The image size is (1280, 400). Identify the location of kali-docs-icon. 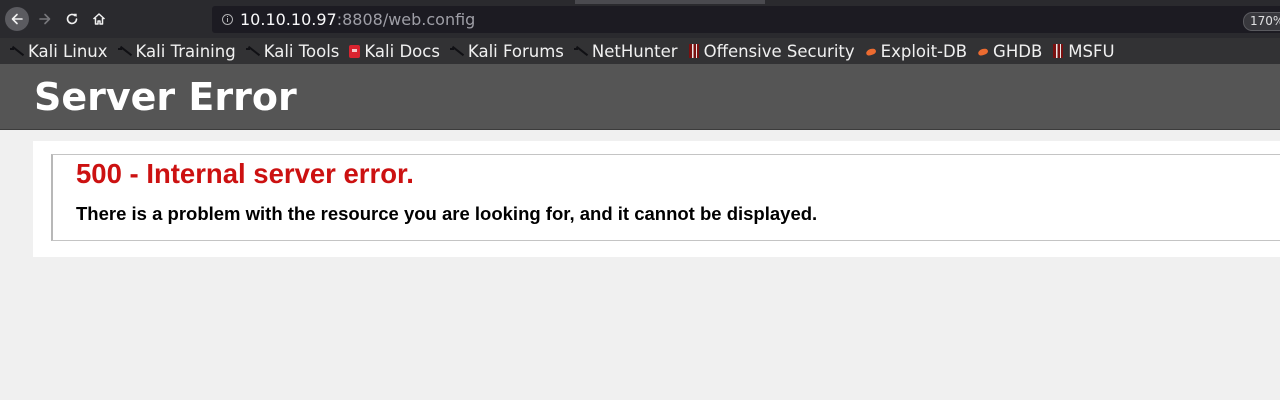
(355, 51).